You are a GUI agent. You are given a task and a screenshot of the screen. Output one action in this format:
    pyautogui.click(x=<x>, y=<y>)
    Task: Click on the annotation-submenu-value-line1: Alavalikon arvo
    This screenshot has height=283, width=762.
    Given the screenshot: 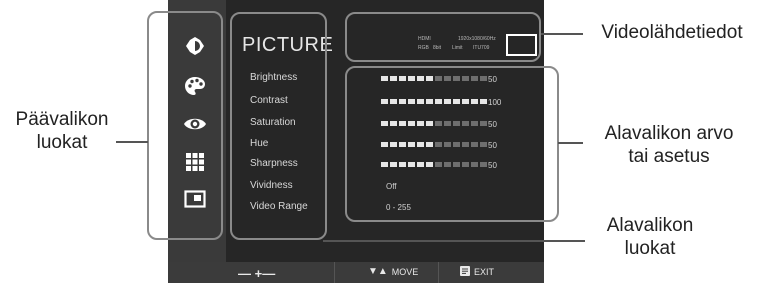 What is the action you would take?
    pyautogui.click(x=669, y=133)
    